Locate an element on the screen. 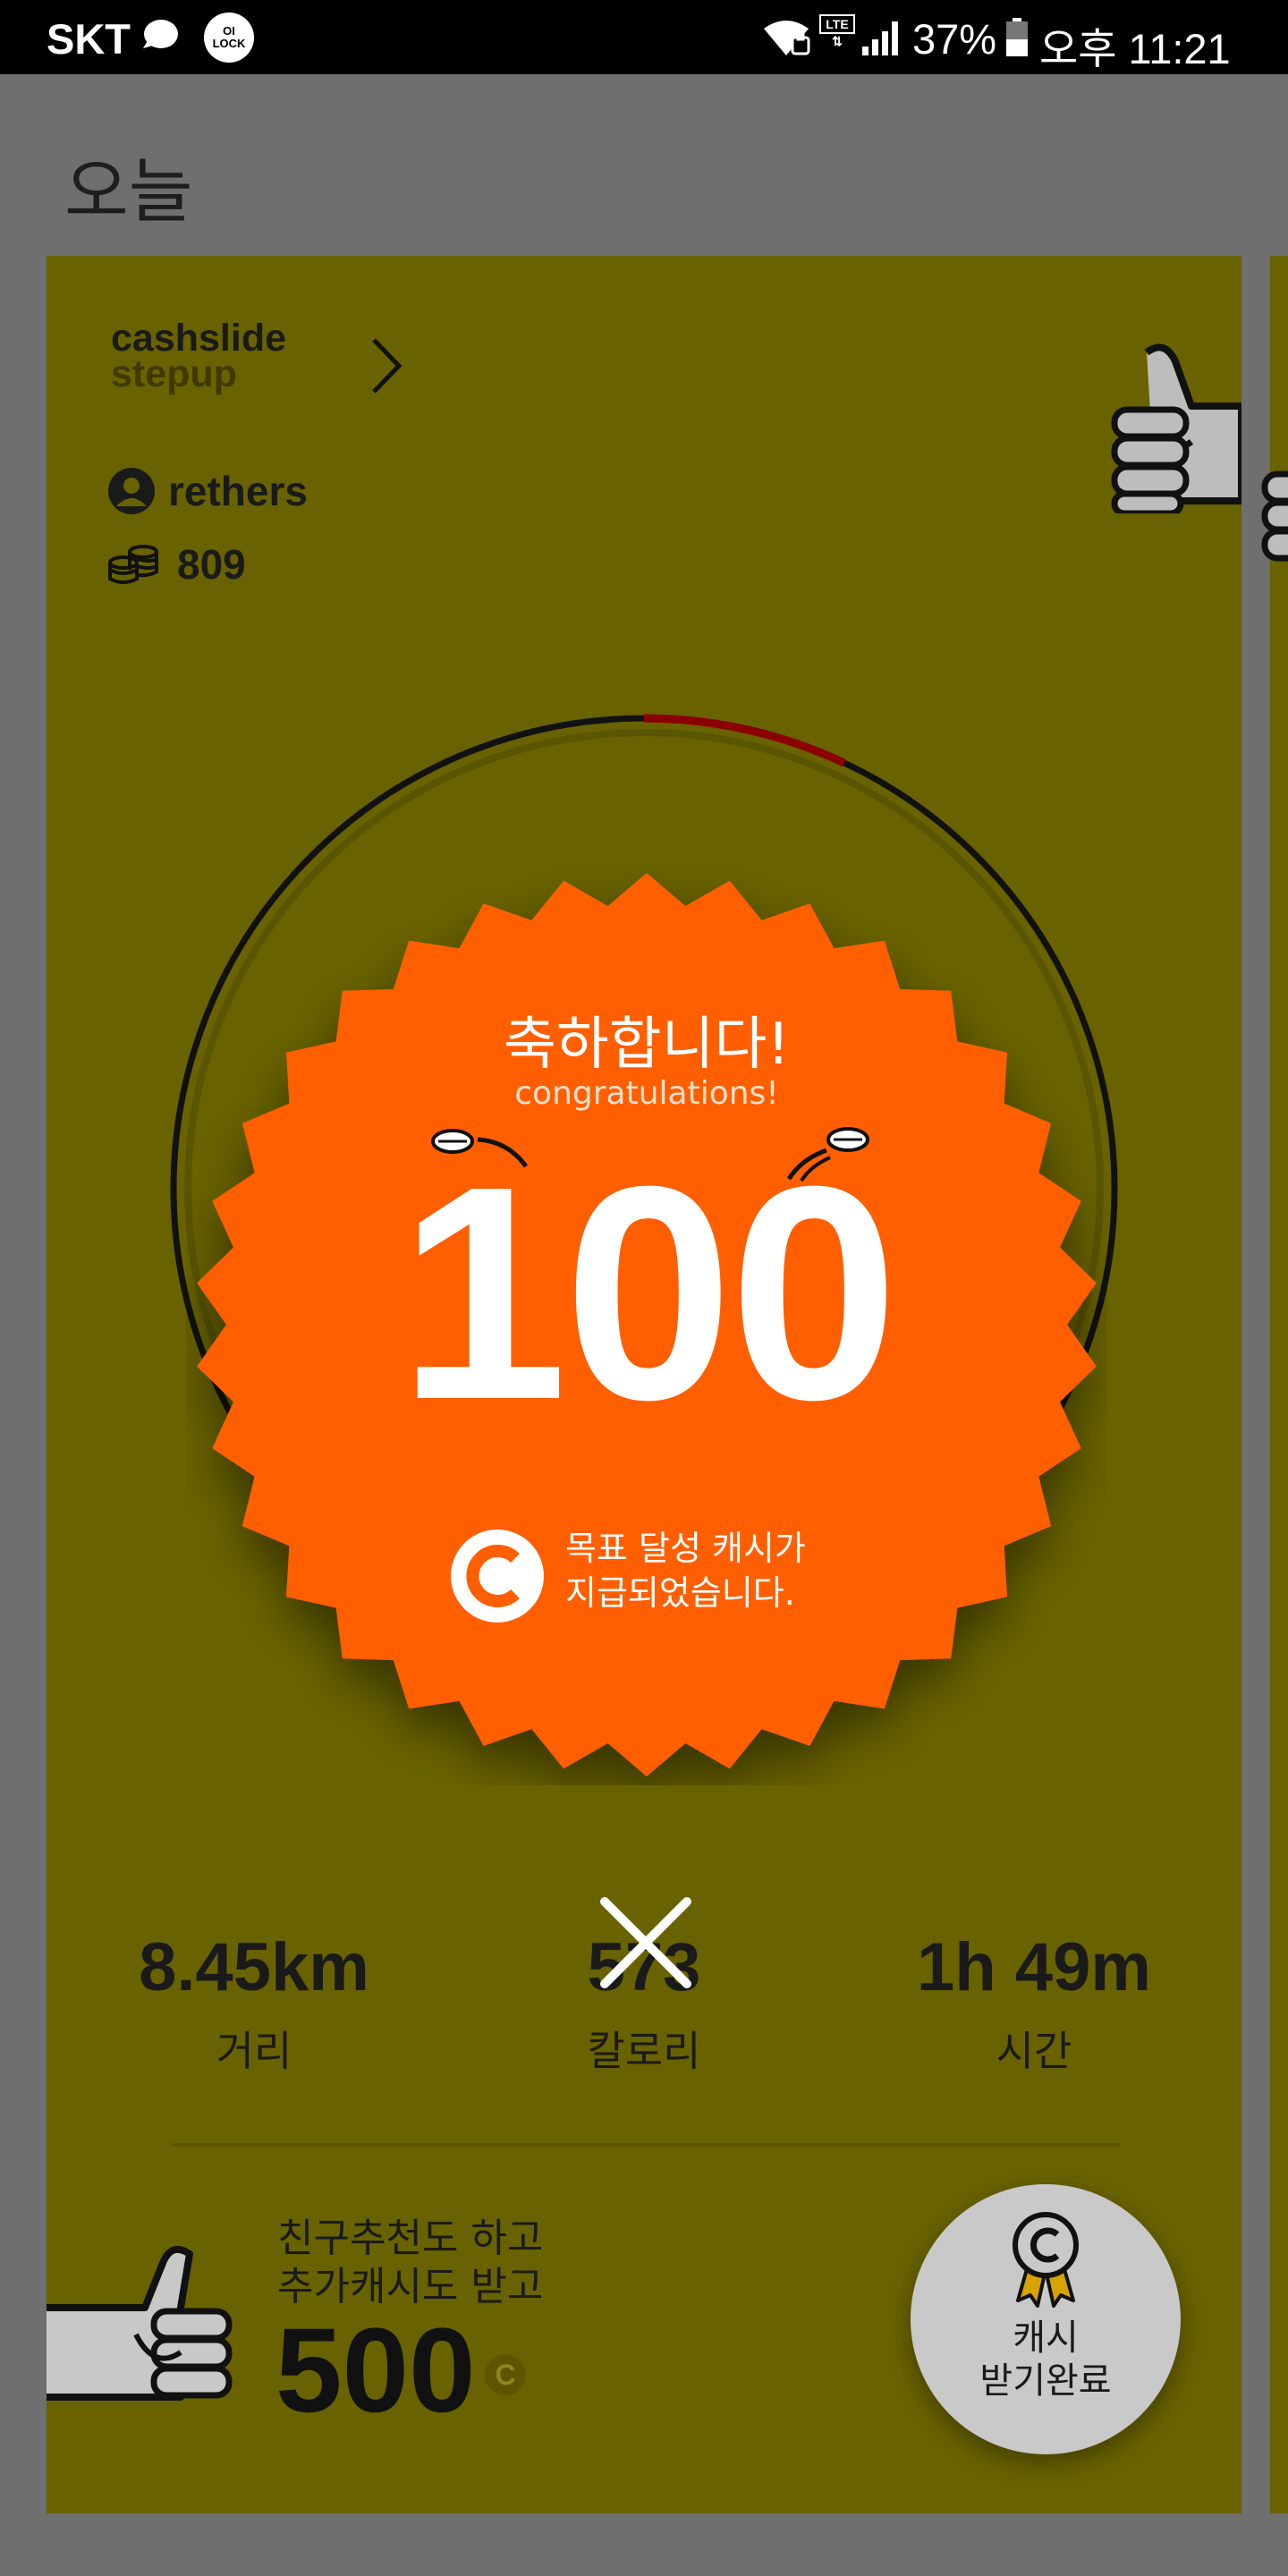  status-bar: SKT OI LOCK LTE ⇅ 37% 오후 11:21 is located at coordinates (644, 37).